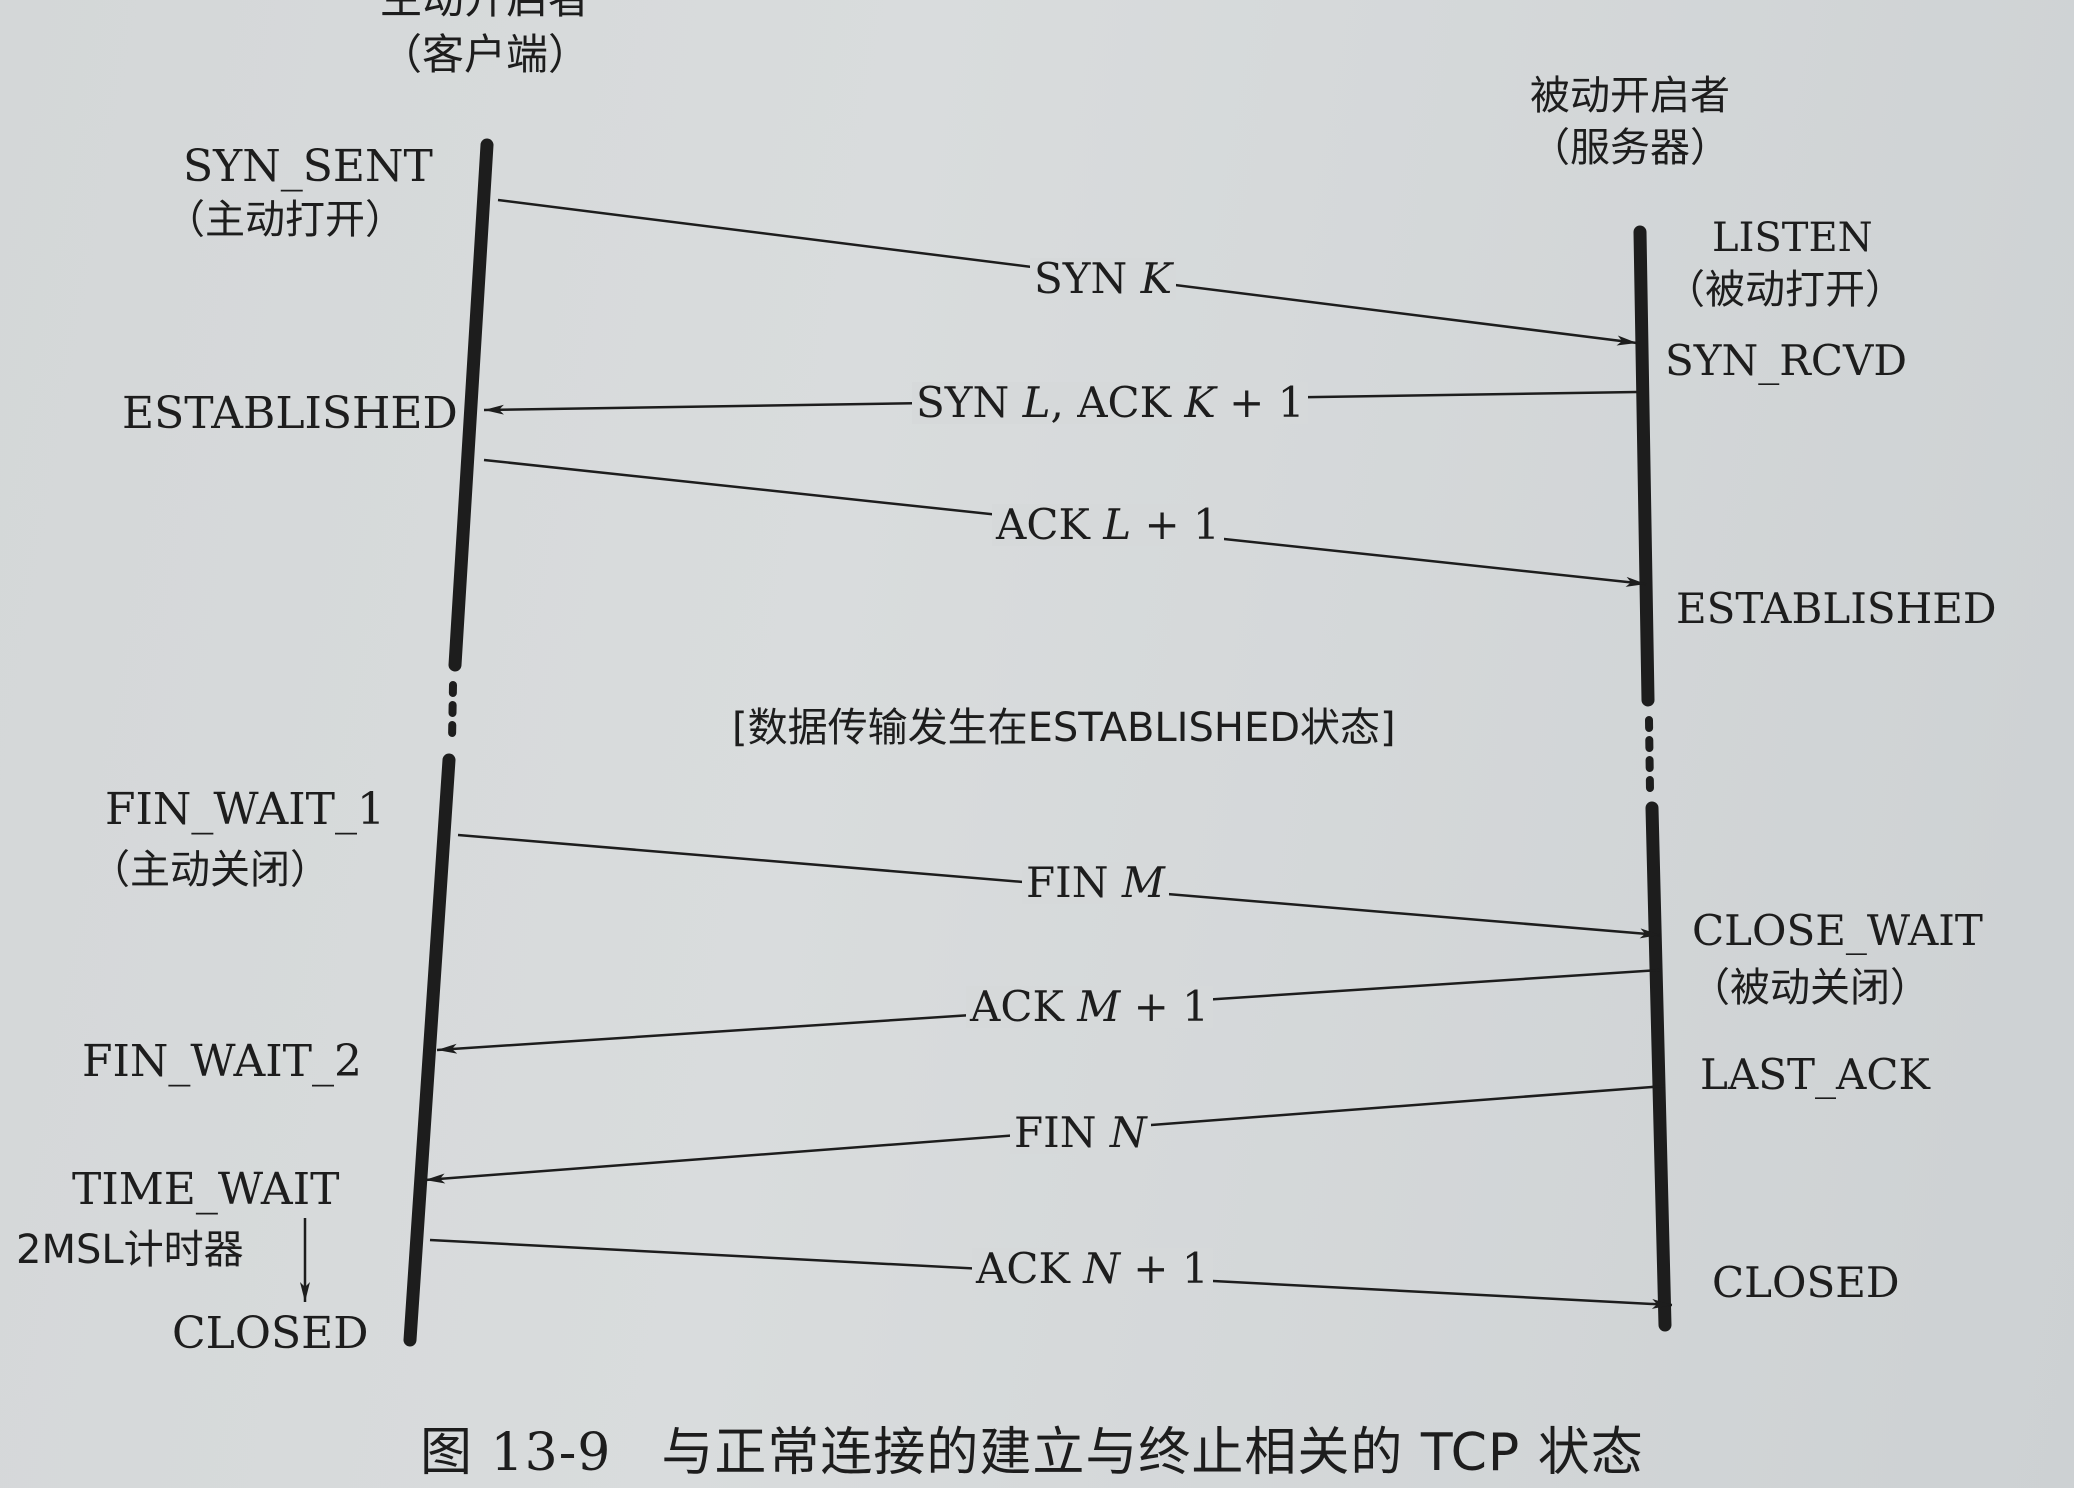  Describe the element at coordinates (1064, 728) in the screenshot. I see `data-transfer-note: [数据传输发生在ESTABLISHED状态]` at that location.